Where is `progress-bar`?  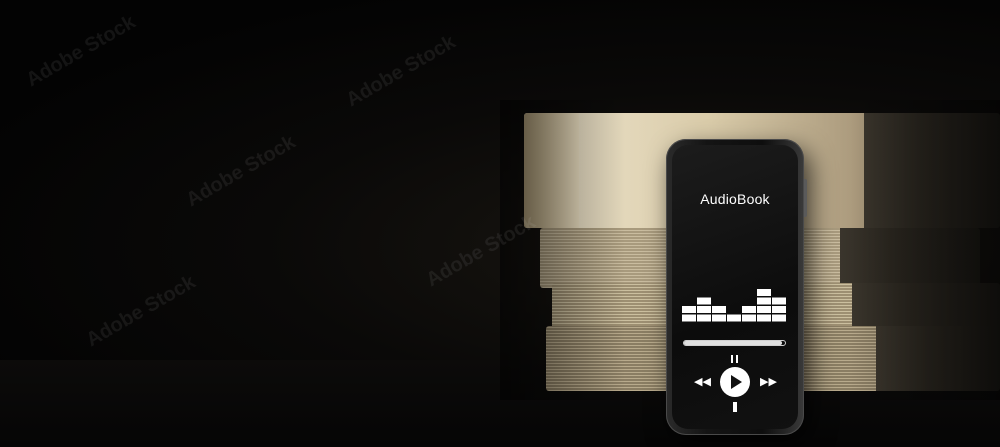
progress-bar is located at coordinates (734, 343).